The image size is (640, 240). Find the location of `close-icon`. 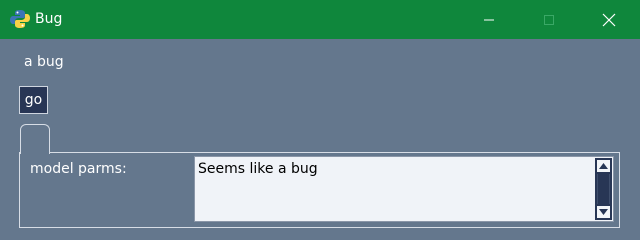

close-icon is located at coordinates (609, 19).